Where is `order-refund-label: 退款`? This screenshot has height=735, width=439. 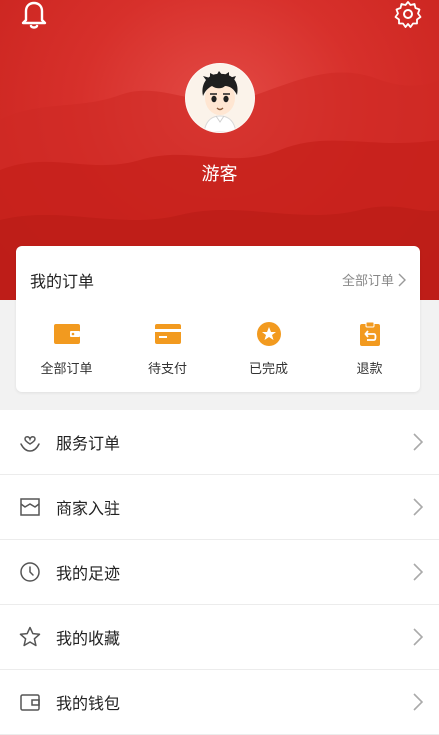
order-refund-label: 退款 is located at coordinates (369, 369).